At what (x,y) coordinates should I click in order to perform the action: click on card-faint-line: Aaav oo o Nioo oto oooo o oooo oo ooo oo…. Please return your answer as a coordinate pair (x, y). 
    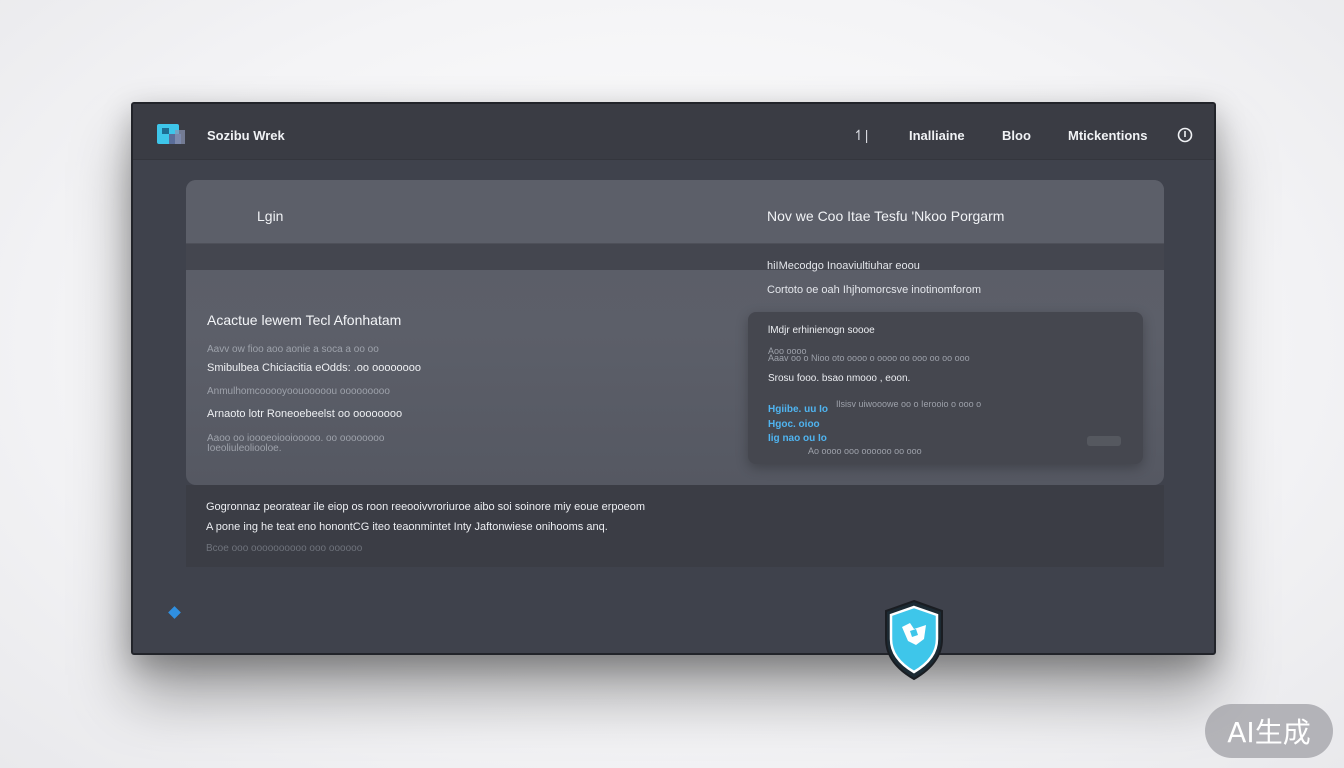
    Looking at the image, I should click on (869, 358).